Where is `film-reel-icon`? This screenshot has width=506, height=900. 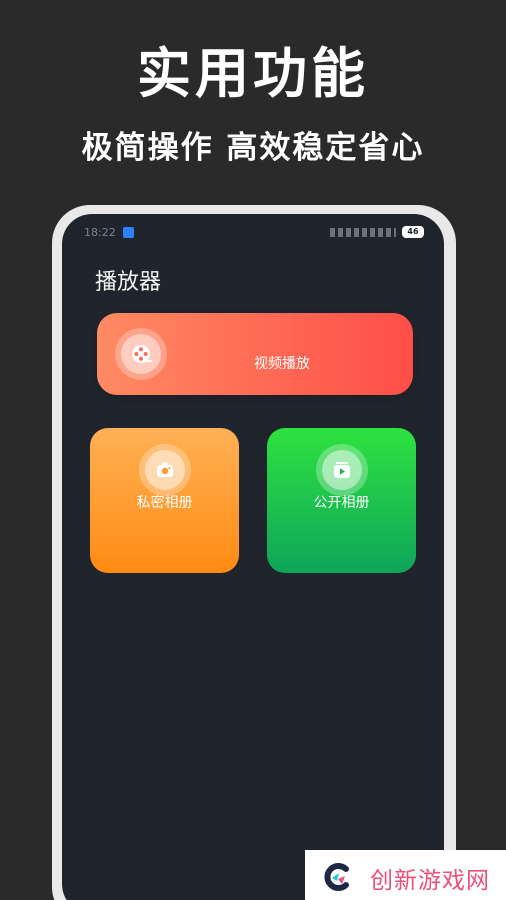 film-reel-icon is located at coordinates (141, 354).